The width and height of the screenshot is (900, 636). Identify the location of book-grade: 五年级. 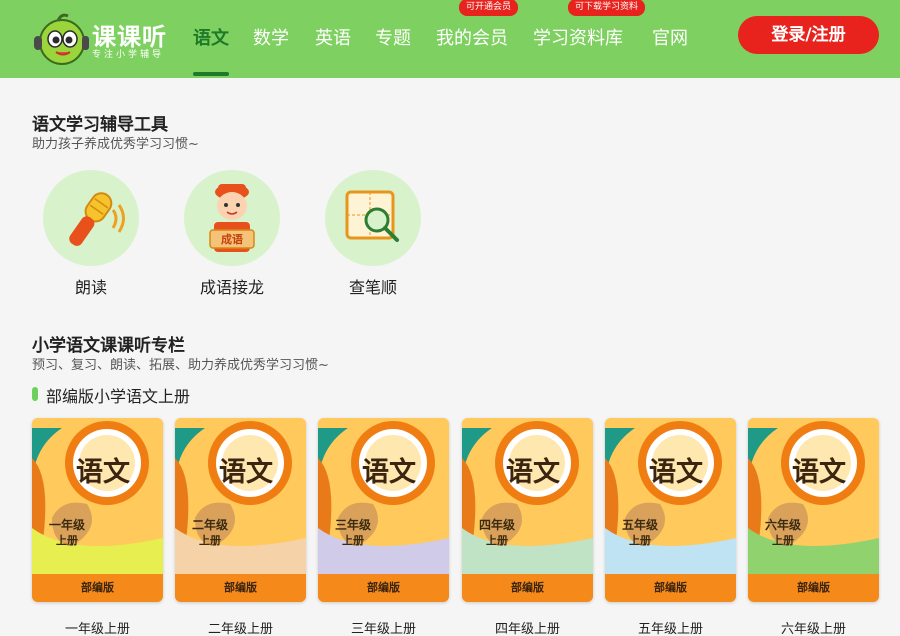
(639, 525).